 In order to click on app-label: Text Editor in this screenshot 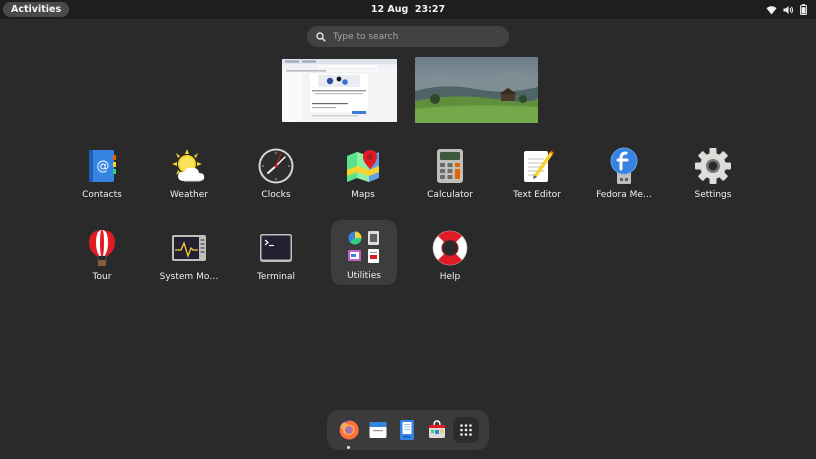, I will do `click(537, 195)`.